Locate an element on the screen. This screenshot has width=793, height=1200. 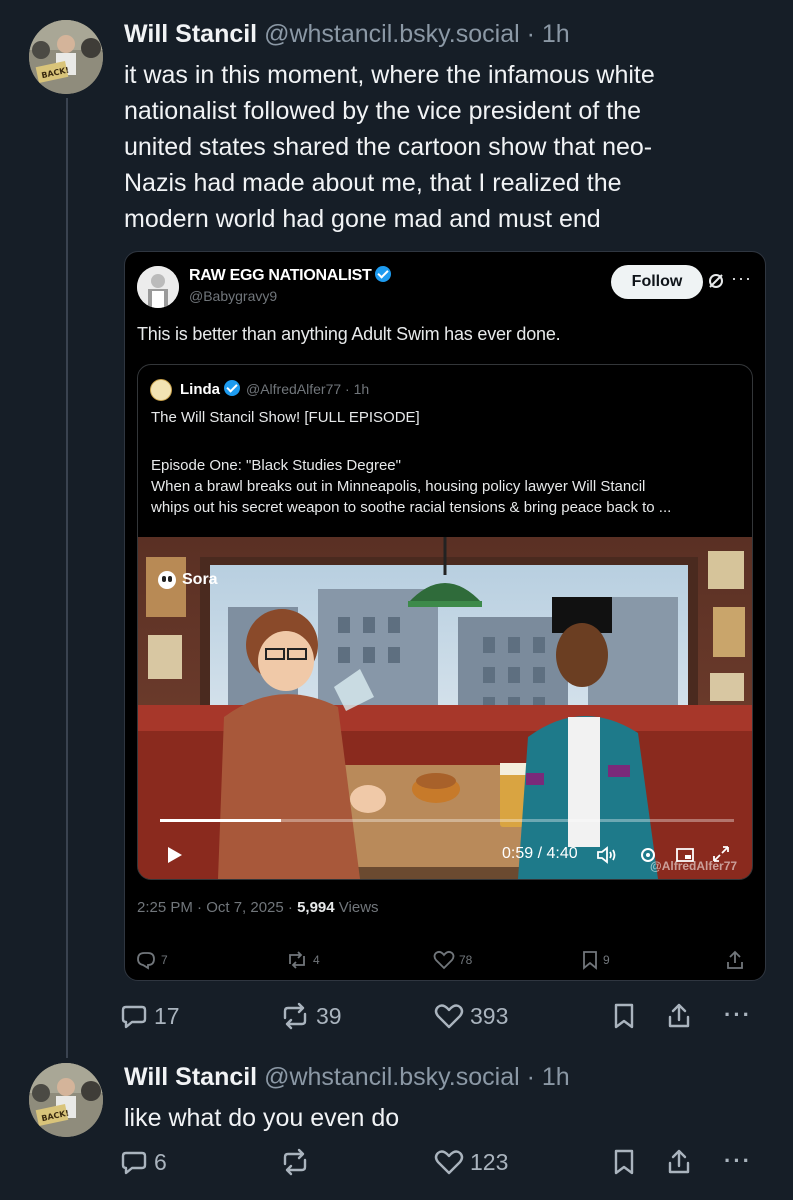
embed-reply-count: 7 is located at coordinates (164, 960).